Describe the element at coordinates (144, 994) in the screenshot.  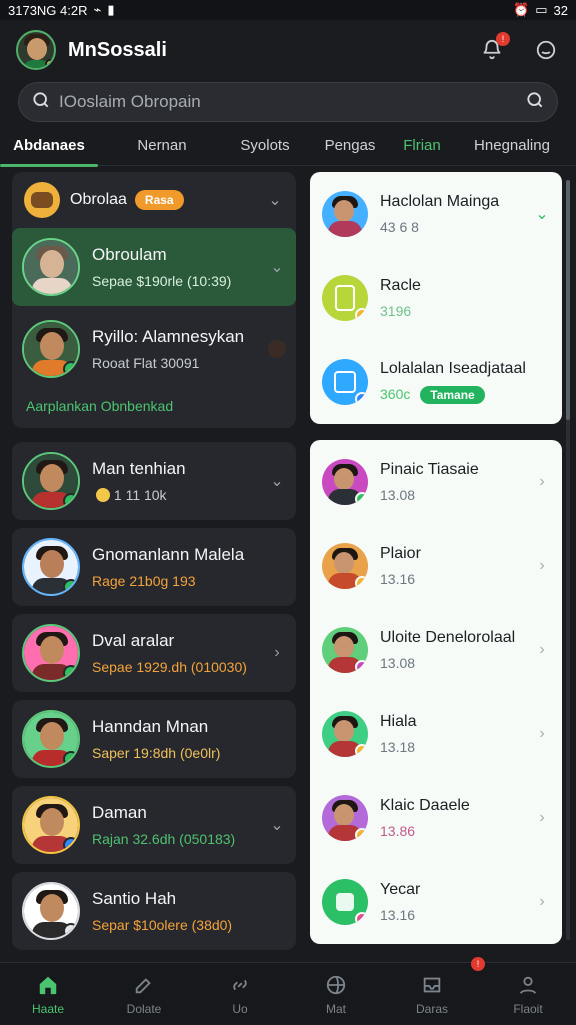
I see `nav-edit: Dolate` at that location.